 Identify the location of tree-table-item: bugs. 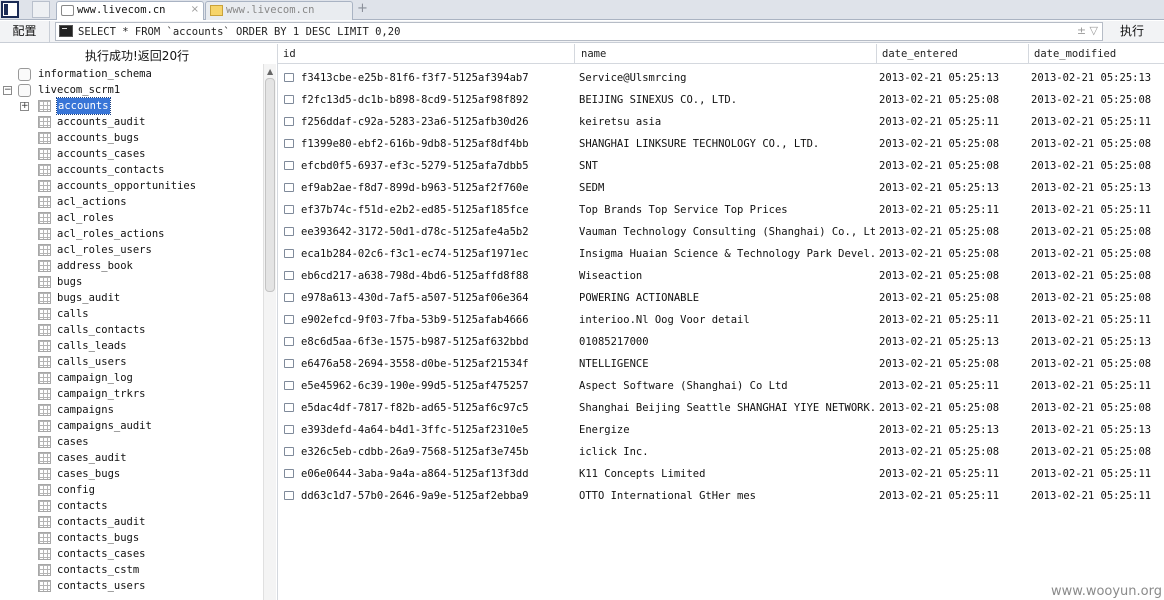
(131, 282).